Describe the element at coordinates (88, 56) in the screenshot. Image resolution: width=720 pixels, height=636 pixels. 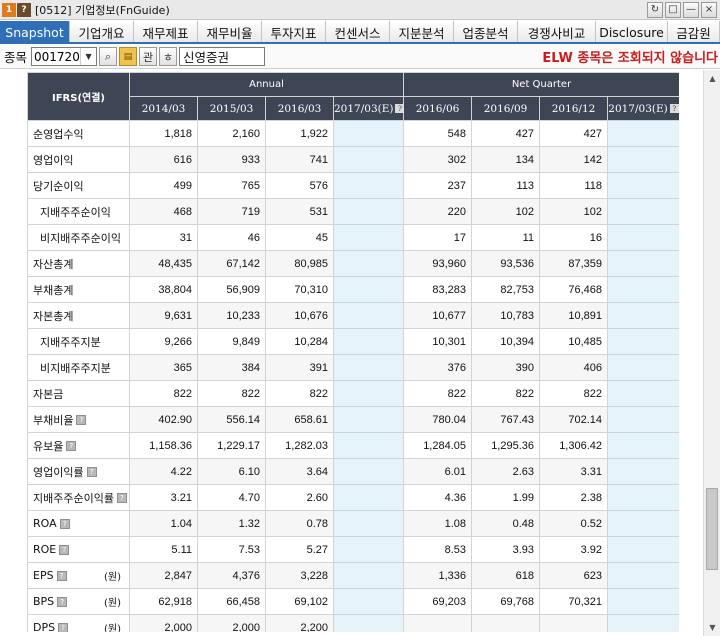
I see `chevron-down-icon: ▼` at that location.